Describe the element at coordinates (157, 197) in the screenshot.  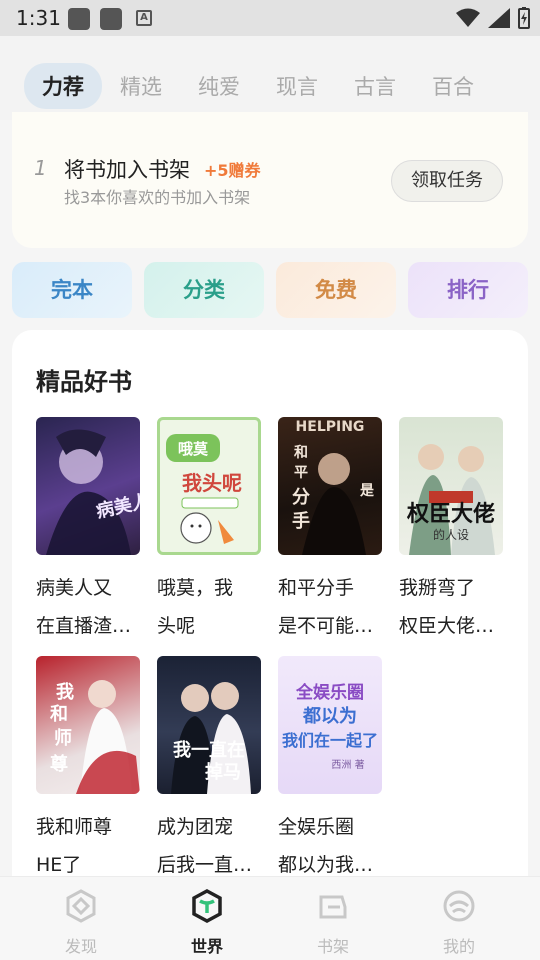
I see `task-description: 找3本你喜欢的书加入书架` at that location.